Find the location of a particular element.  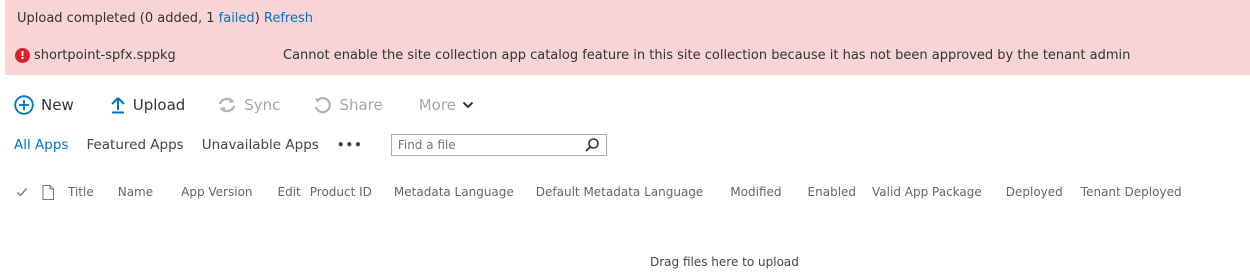

chevron-down-icon is located at coordinates (468, 105).